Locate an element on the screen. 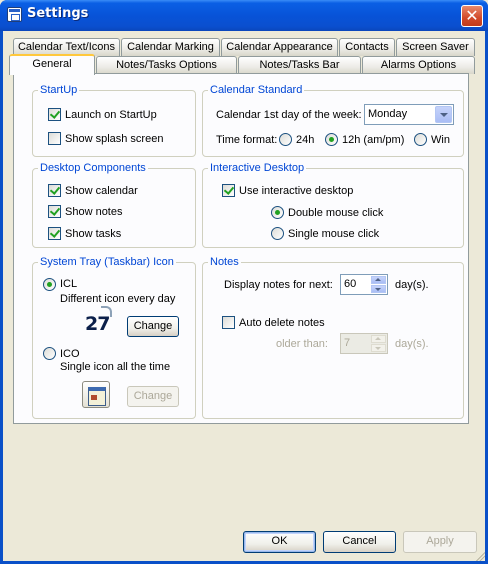 The height and width of the screenshot is (564, 488). tab-general: General is located at coordinates (52, 64).